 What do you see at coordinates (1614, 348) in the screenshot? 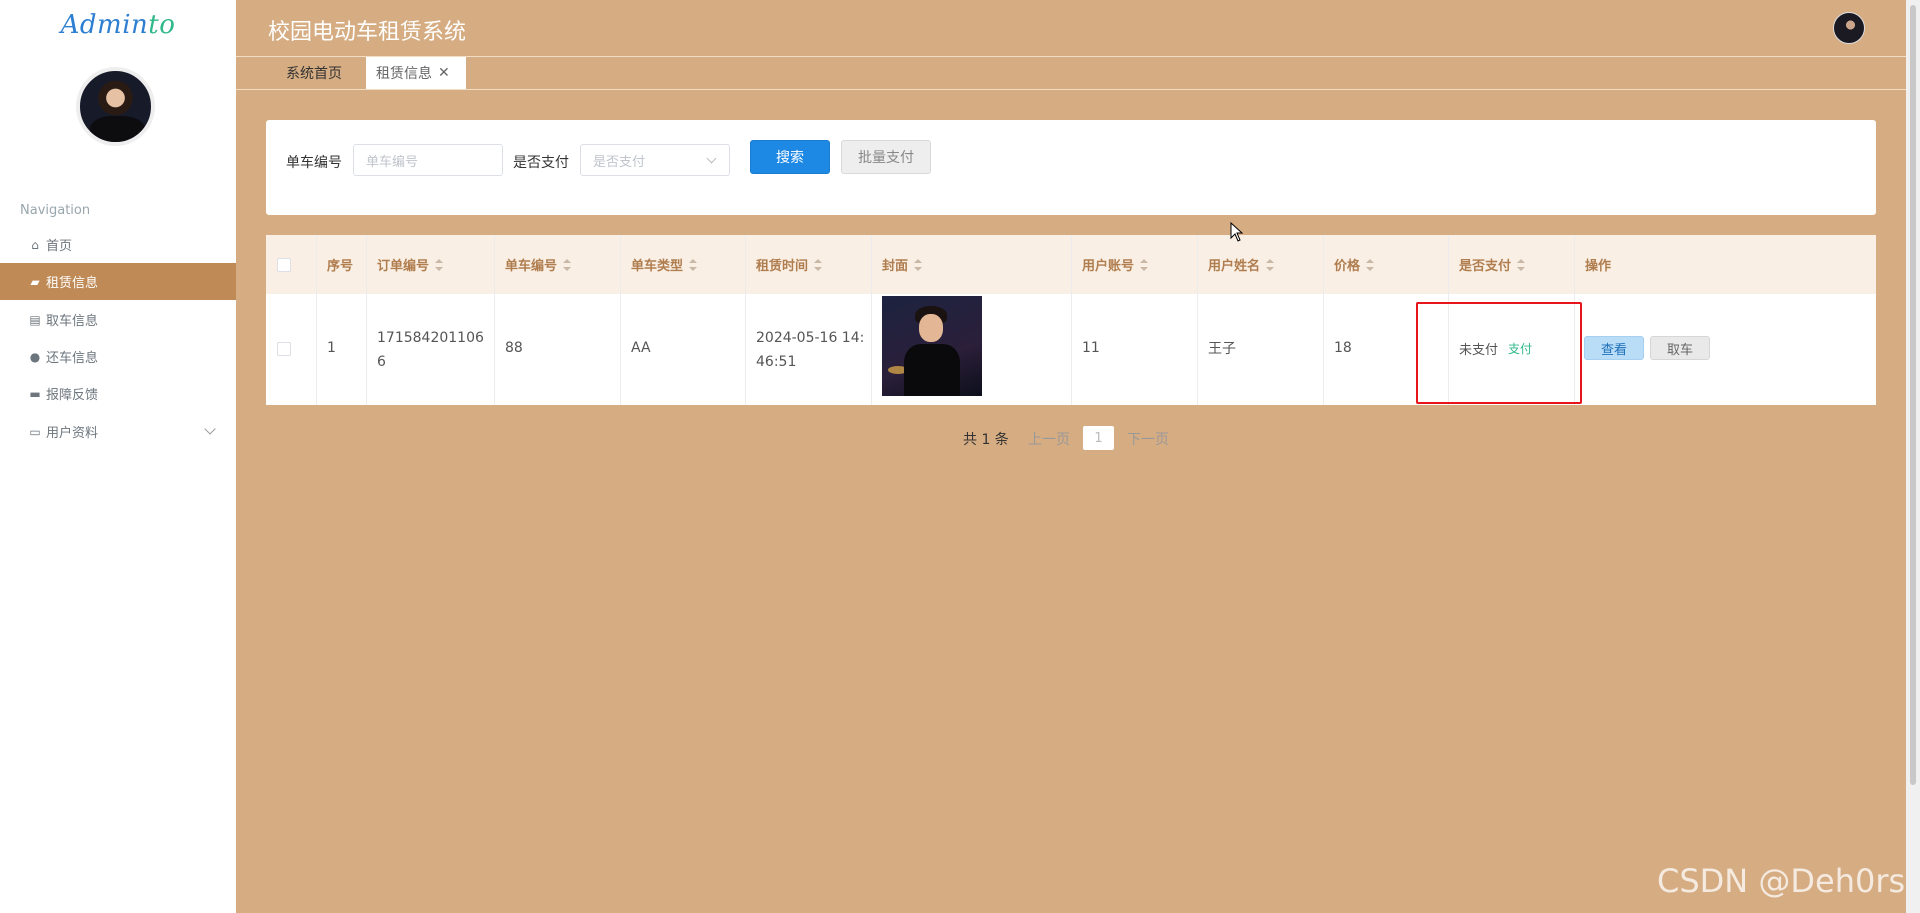
I see `view-button: 查看` at bounding box center [1614, 348].